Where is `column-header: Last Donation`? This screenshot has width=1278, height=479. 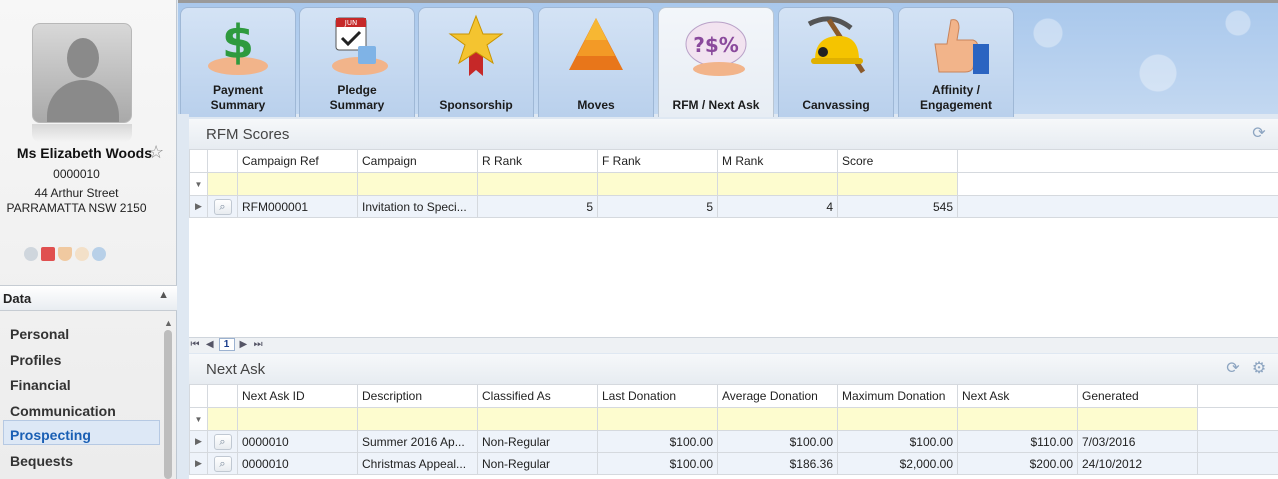
column-header: Last Donation is located at coordinates (657, 396).